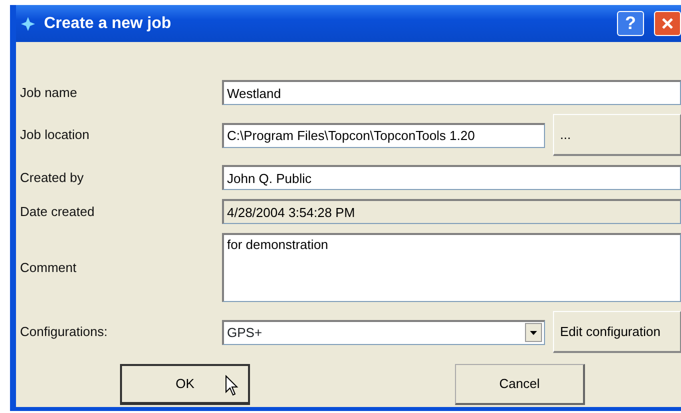 This screenshot has height=413, width=681. Describe the element at coordinates (451, 267) in the screenshot. I see `comment-field: for demonstration` at that location.